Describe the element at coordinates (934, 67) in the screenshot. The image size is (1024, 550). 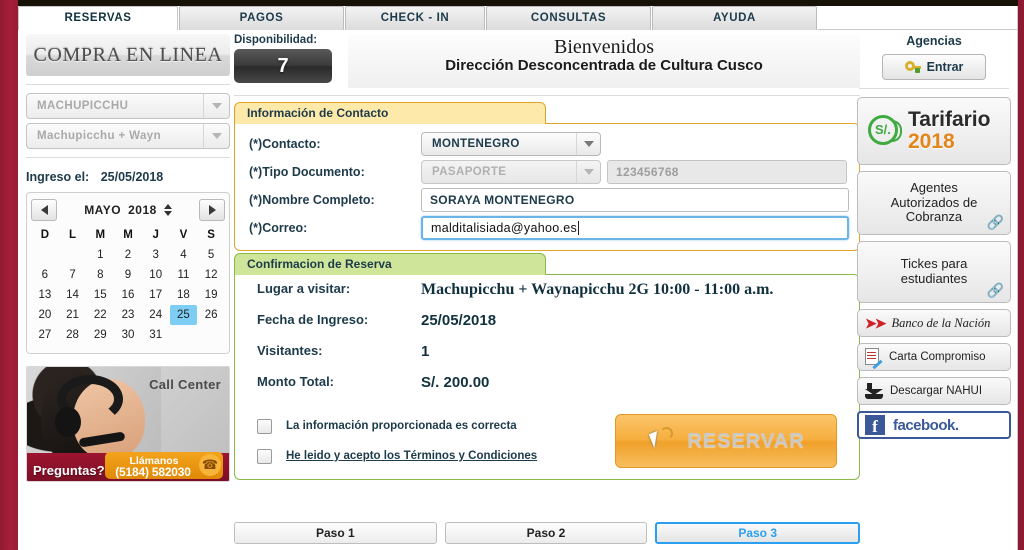
I see `entrar-button: Entrar` at that location.